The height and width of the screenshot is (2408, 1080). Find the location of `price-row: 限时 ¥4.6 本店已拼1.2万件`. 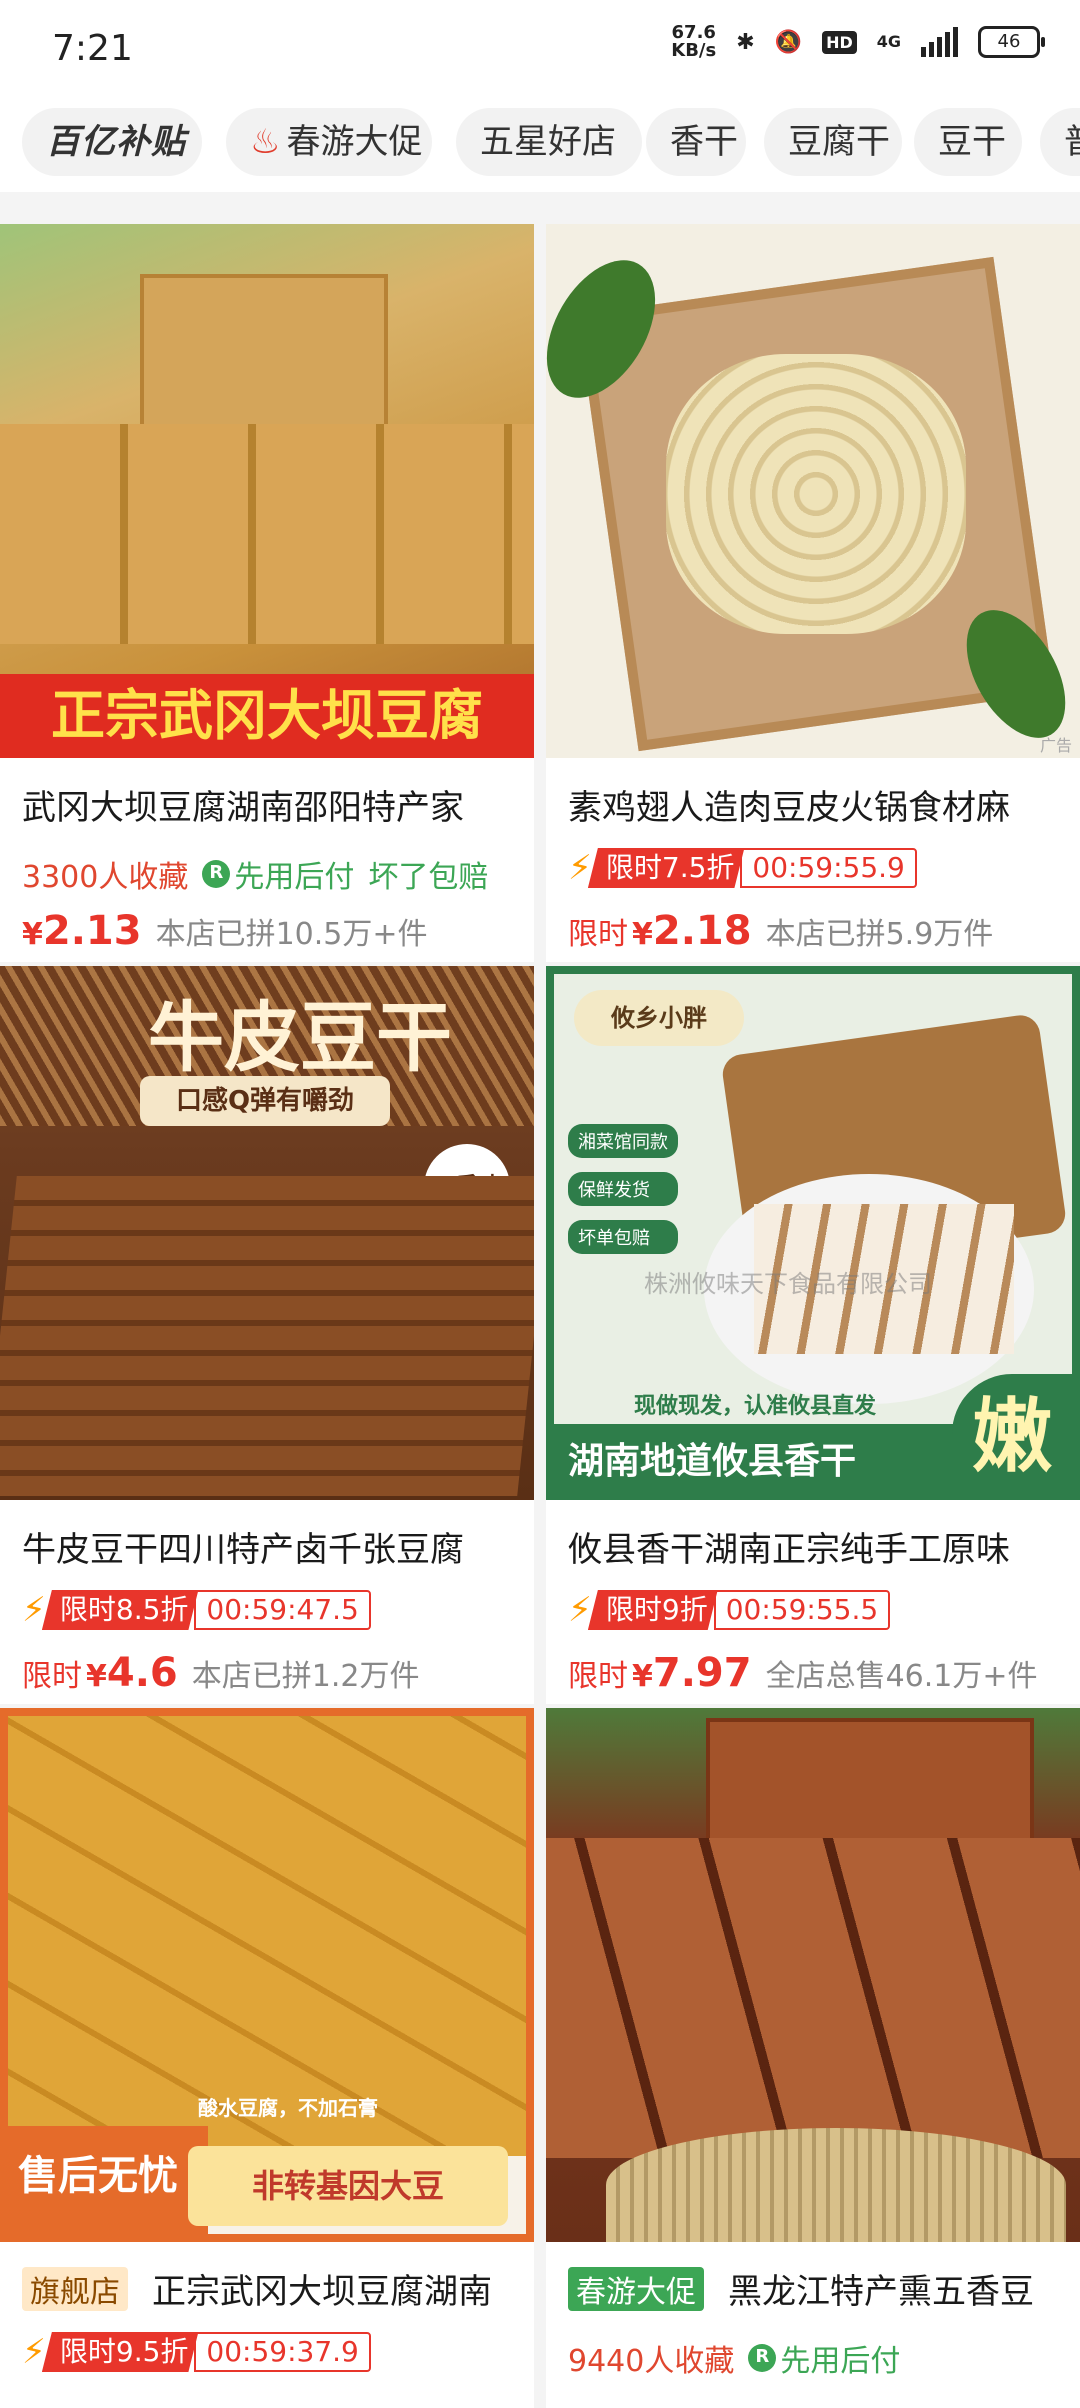

price-row: 限时 ¥4.6 本店已拼1.2万件 is located at coordinates (220, 1673).